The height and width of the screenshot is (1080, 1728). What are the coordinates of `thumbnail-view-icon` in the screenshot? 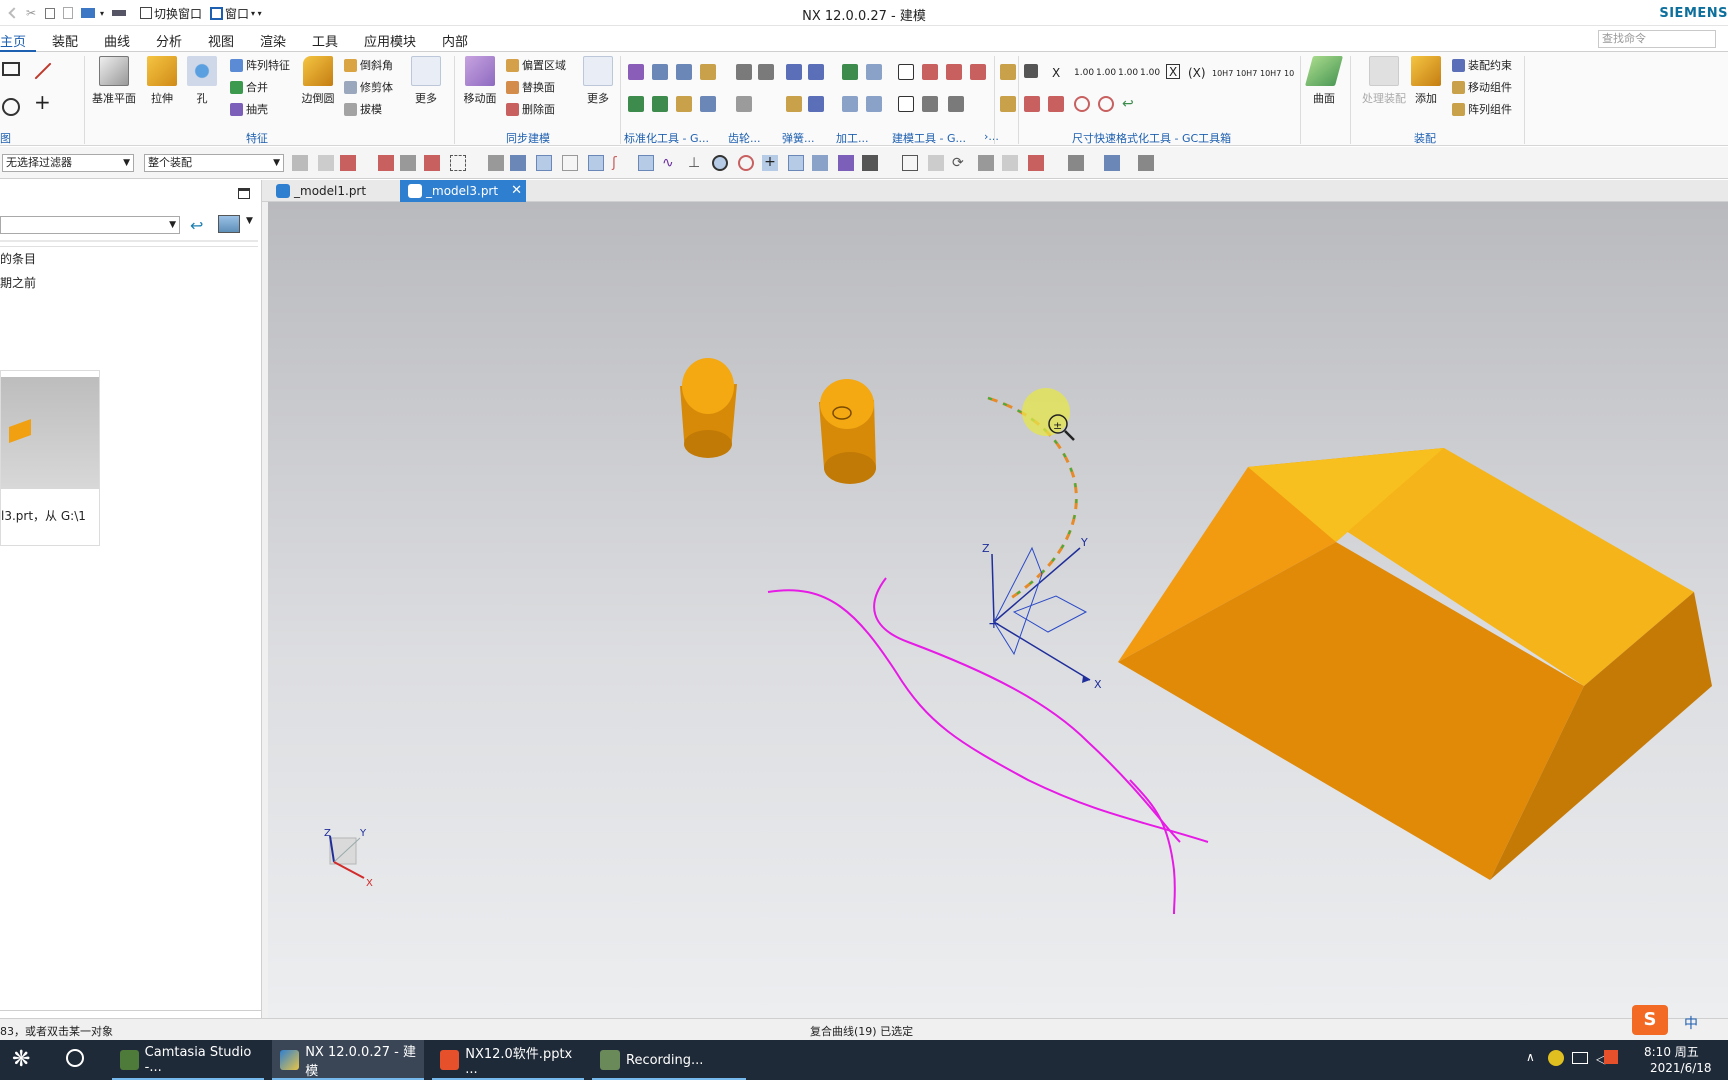 It's located at (229, 224).